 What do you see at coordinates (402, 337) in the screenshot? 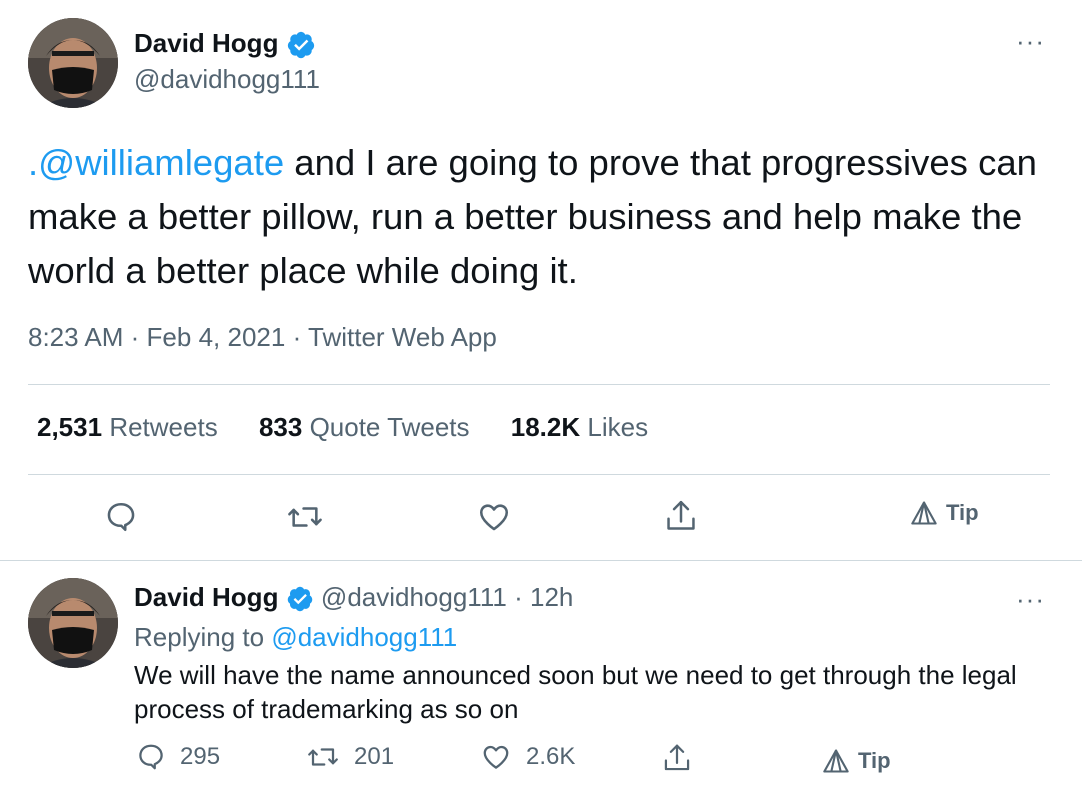
I see `tweet-source: Twitter Web App` at bounding box center [402, 337].